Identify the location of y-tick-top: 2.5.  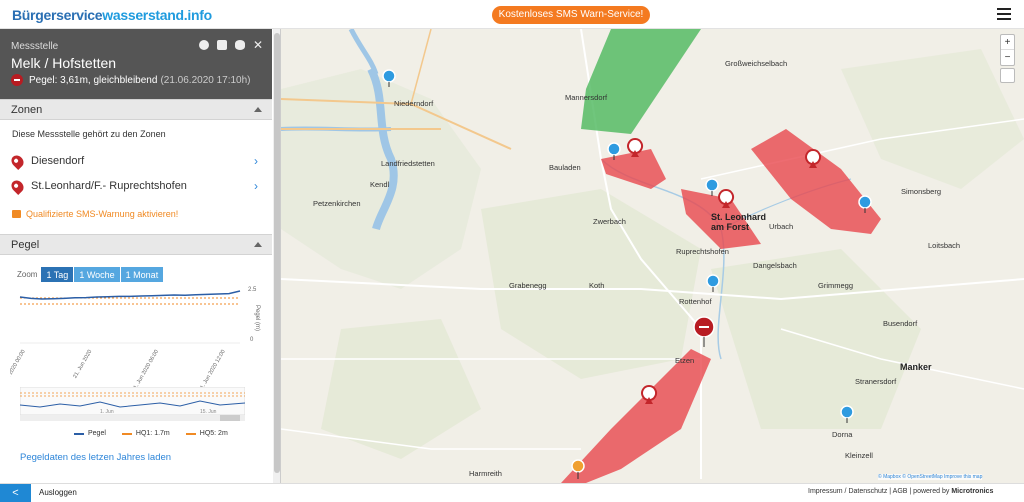
(252, 290).